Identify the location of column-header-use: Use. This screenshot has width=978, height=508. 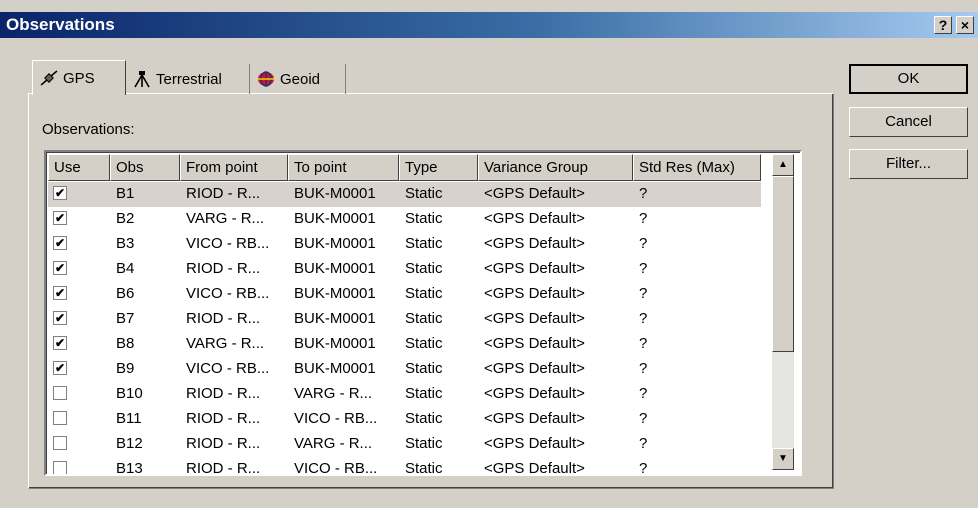
(79, 167).